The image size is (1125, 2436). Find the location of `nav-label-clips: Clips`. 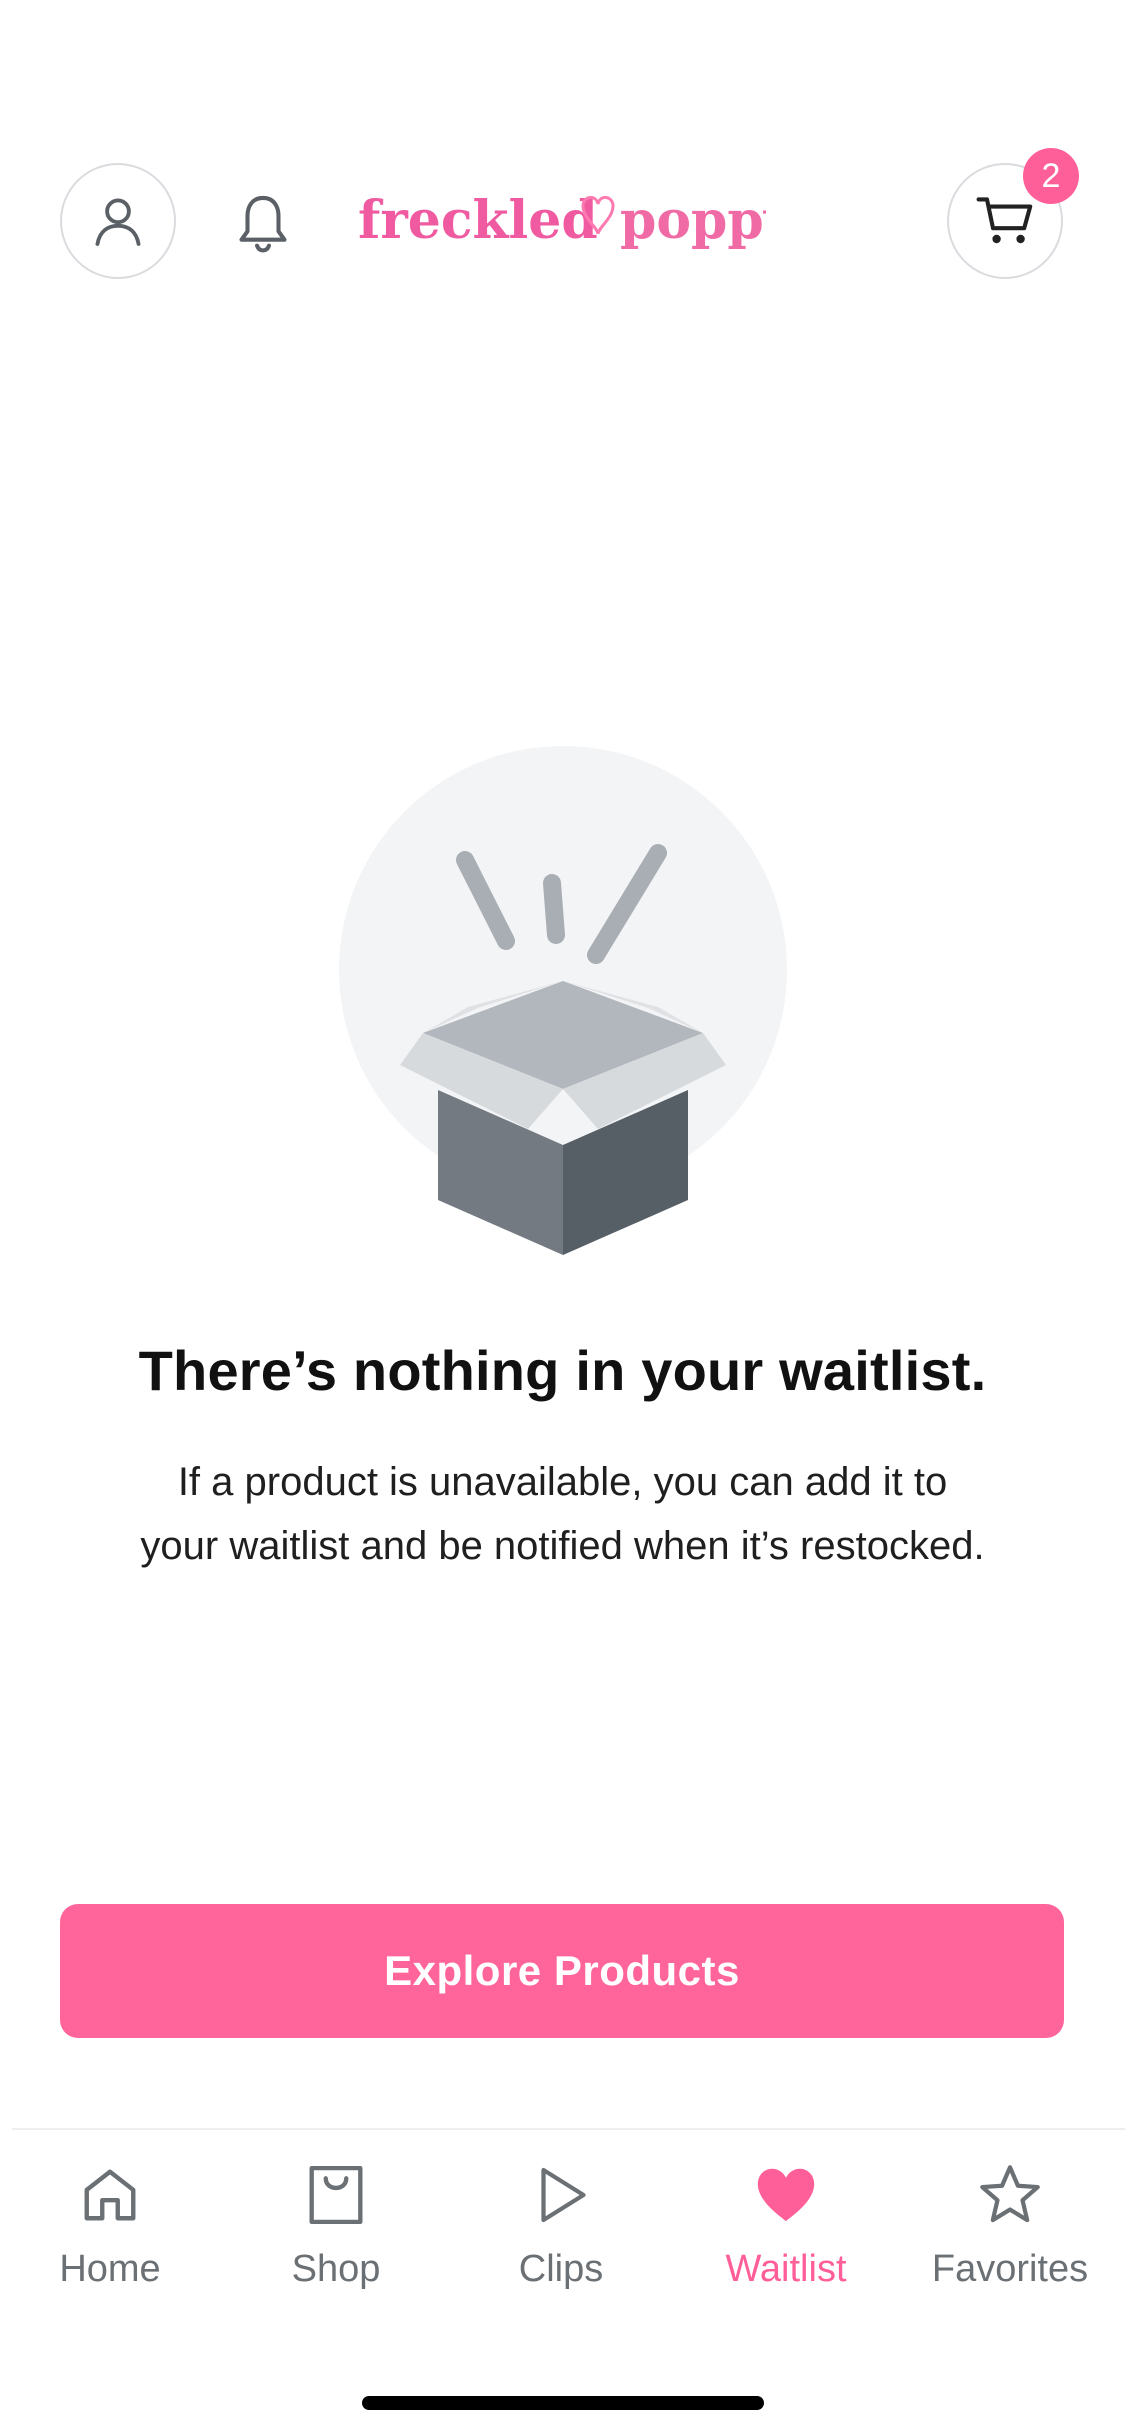

nav-label-clips: Clips is located at coordinates (561, 2269).